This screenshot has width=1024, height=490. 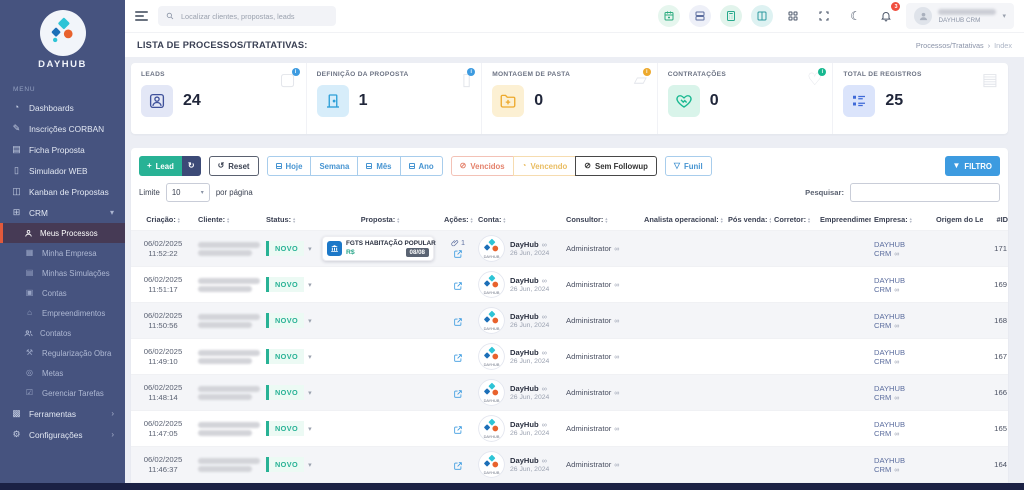 I want to click on col-proposta: Proposta: ▴ ▾, so click(x=380, y=220).